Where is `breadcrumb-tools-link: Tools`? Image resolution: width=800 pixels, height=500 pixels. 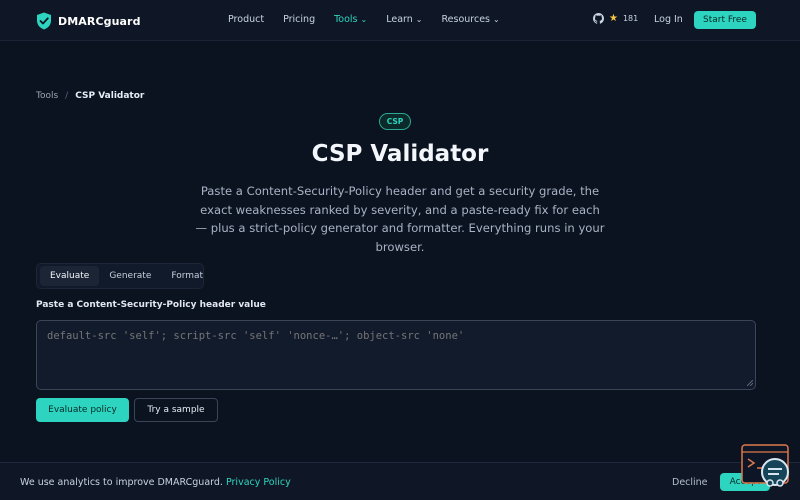 breadcrumb-tools-link: Tools is located at coordinates (47, 96).